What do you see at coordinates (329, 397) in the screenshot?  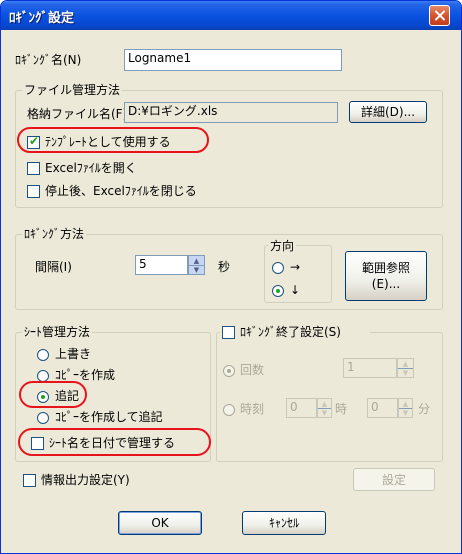 I see `logging-end-group` at bounding box center [329, 397].